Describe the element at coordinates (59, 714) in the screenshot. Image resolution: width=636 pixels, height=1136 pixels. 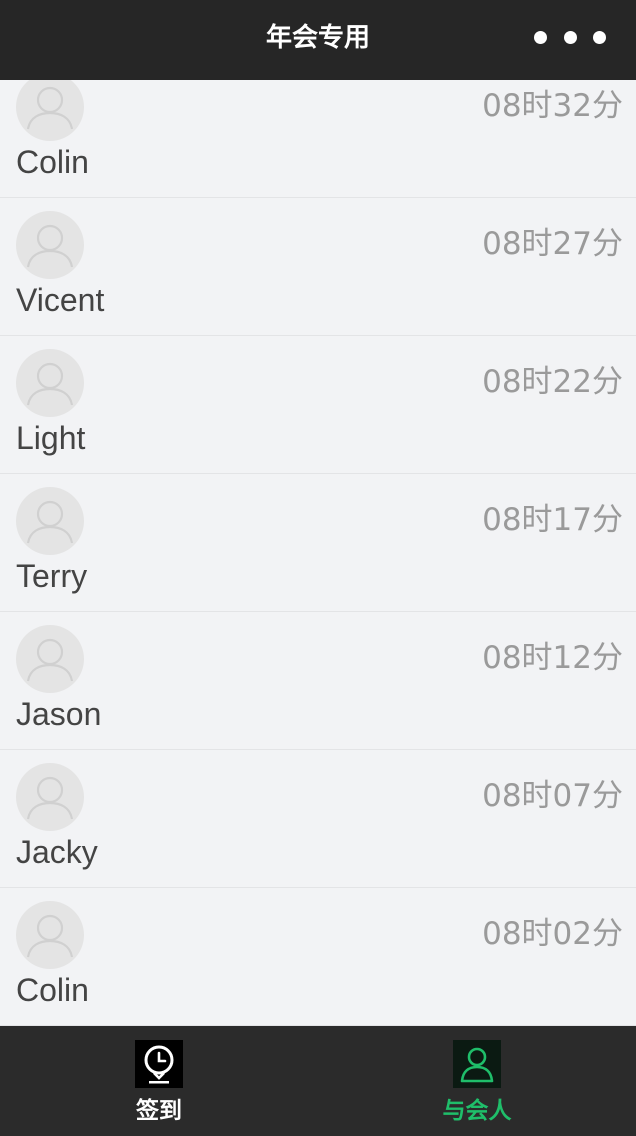
I see `attendee-name: Jason` at that location.